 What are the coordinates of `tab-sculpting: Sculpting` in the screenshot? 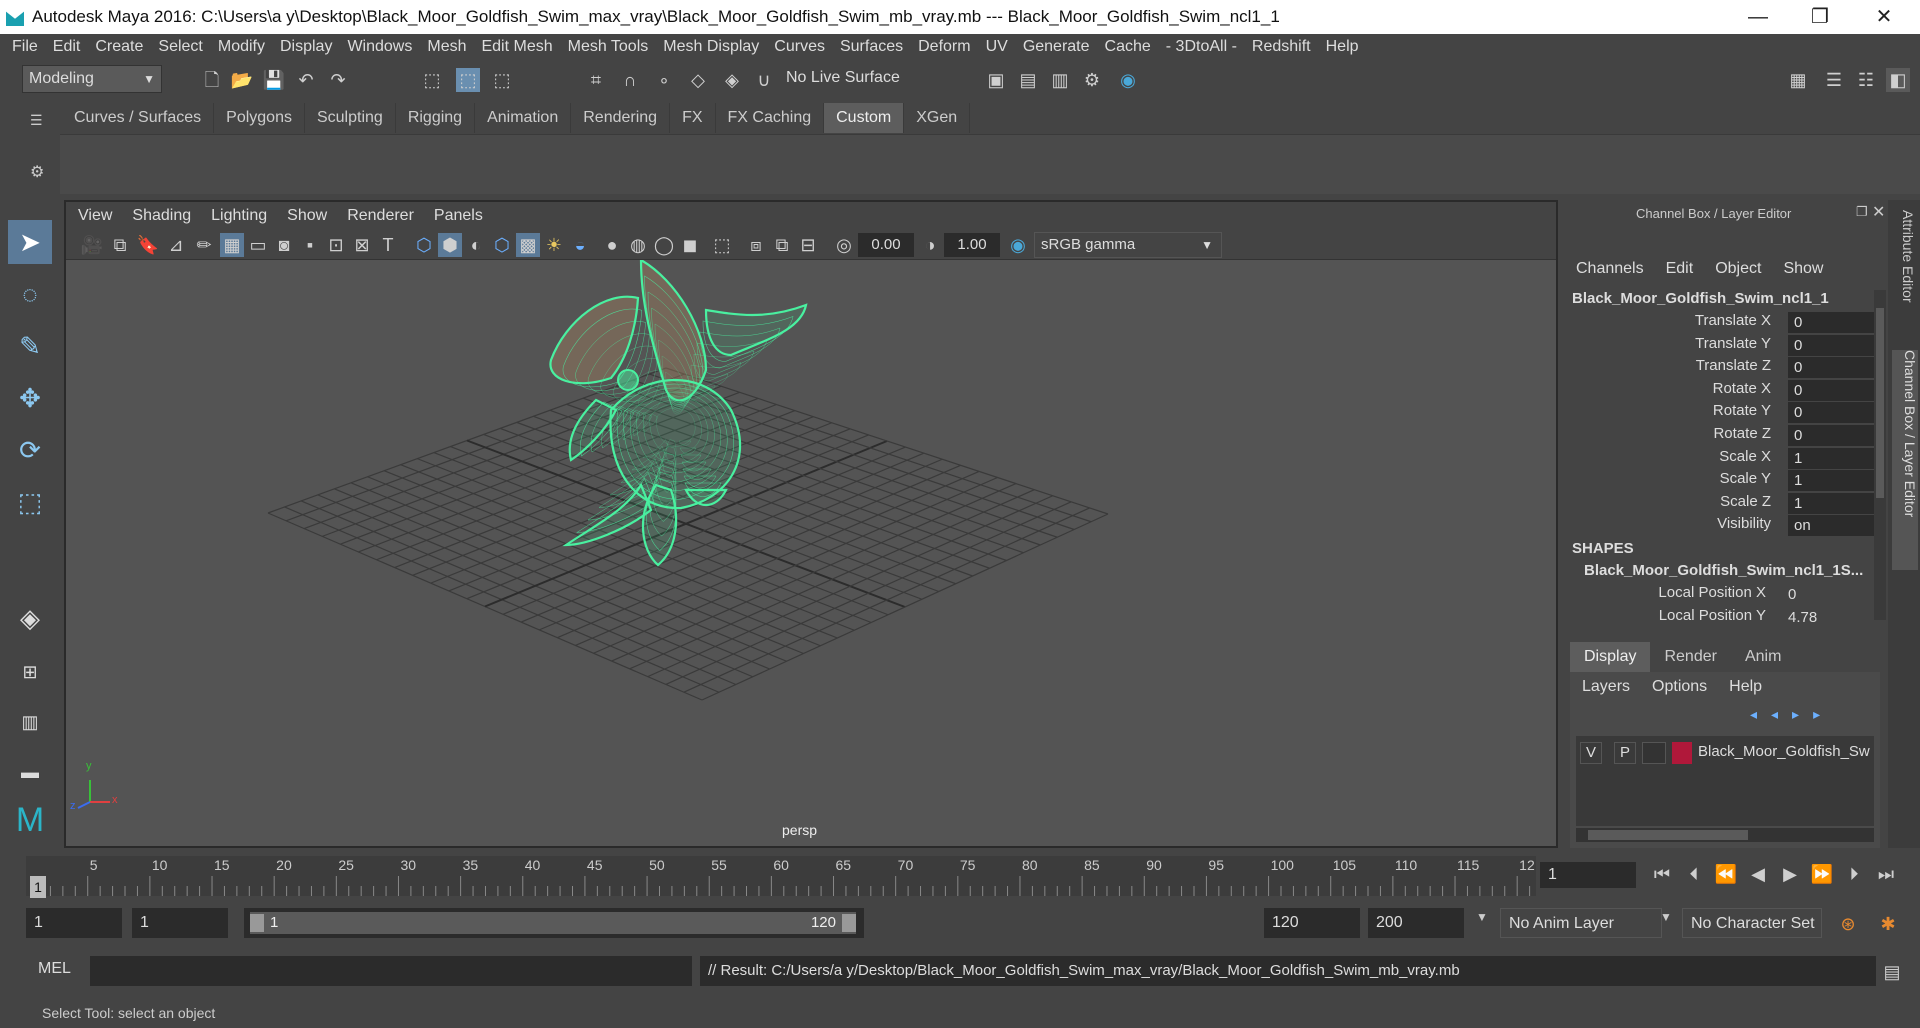 It's located at (350, 118).